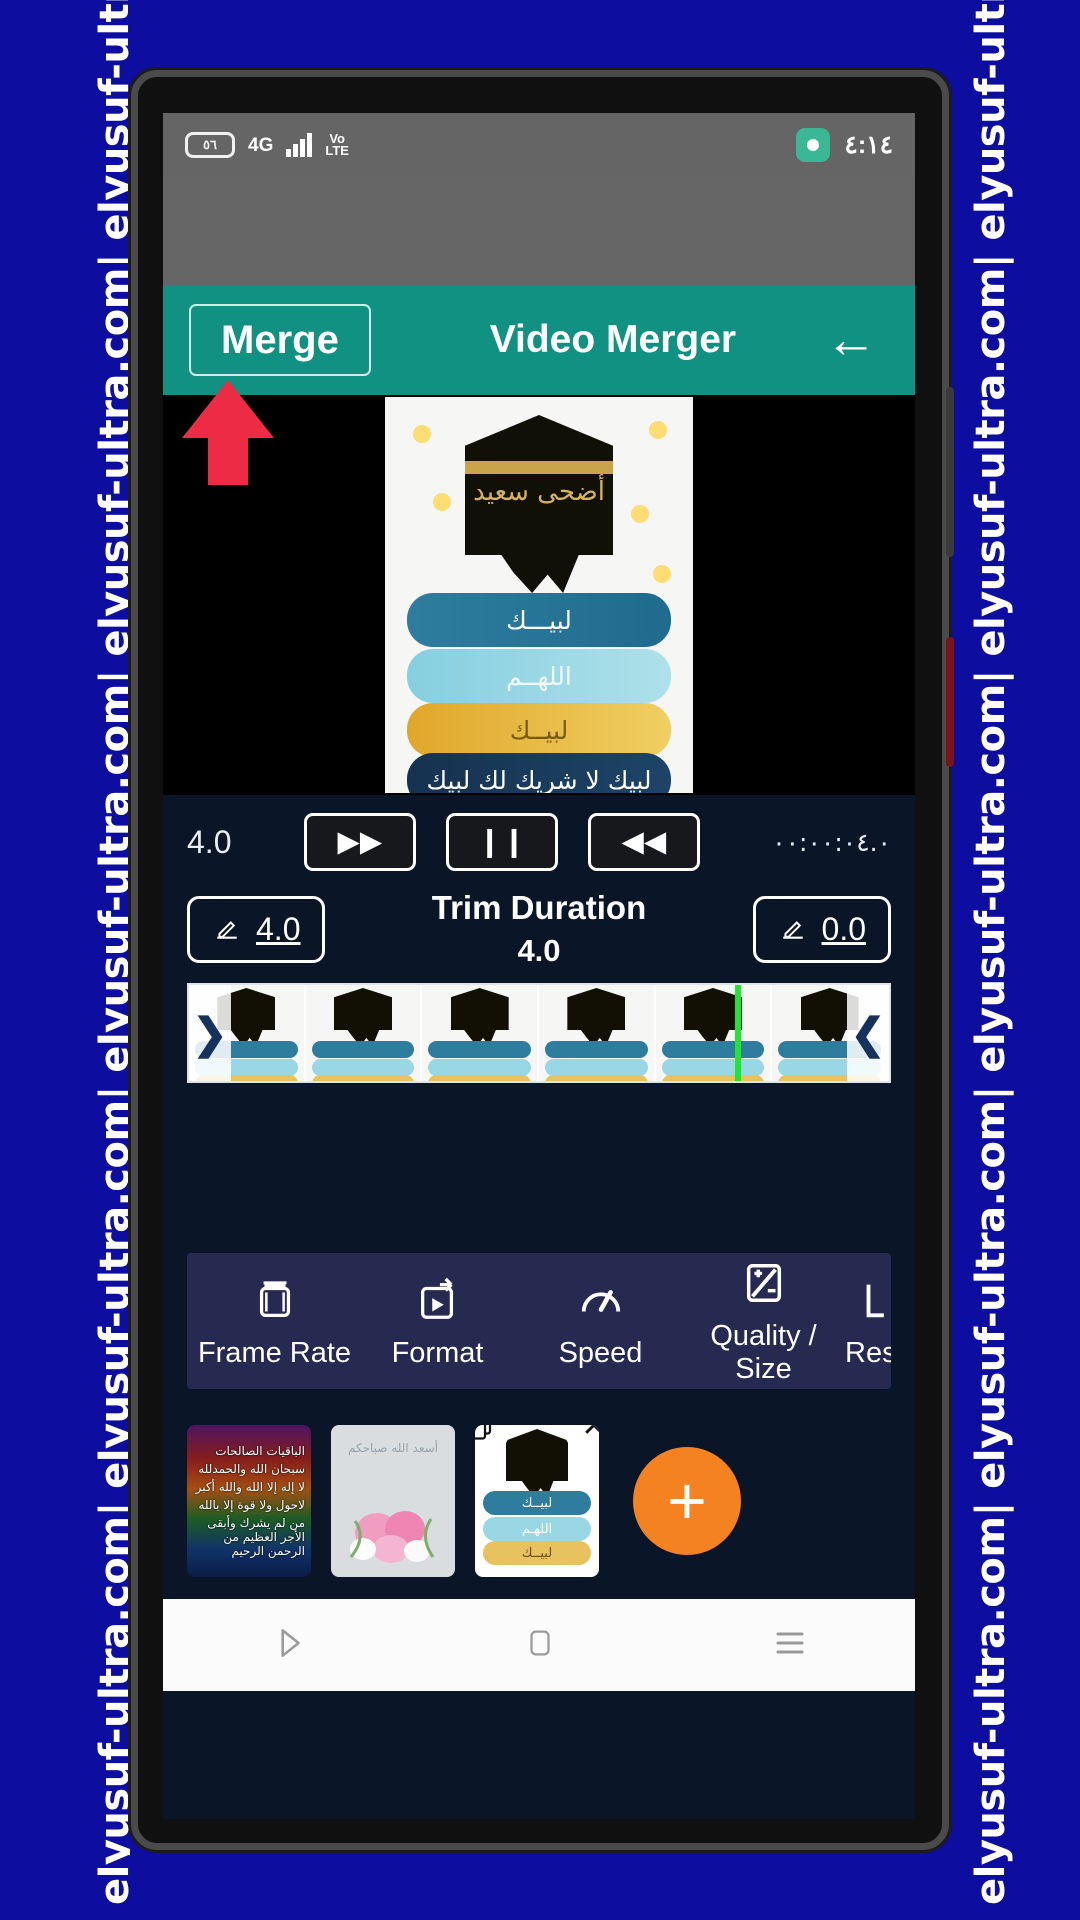 Image resolution: width=1080 pixels, height=1920 pixels. Describe the element at coordinates (393, 1501) in the screenshot. I see `list-item: أسعد الله صباحكم` at that location.